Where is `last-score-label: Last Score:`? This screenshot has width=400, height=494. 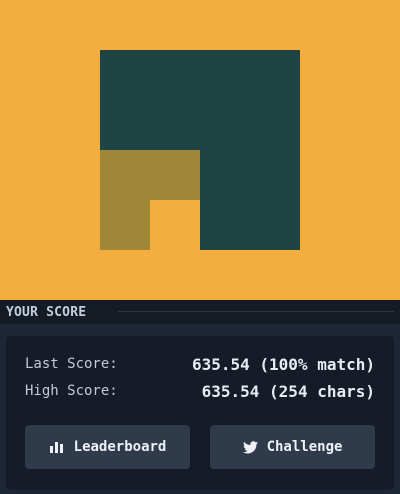 last-score-label: Last Score: is located at coordinates (71, 364).